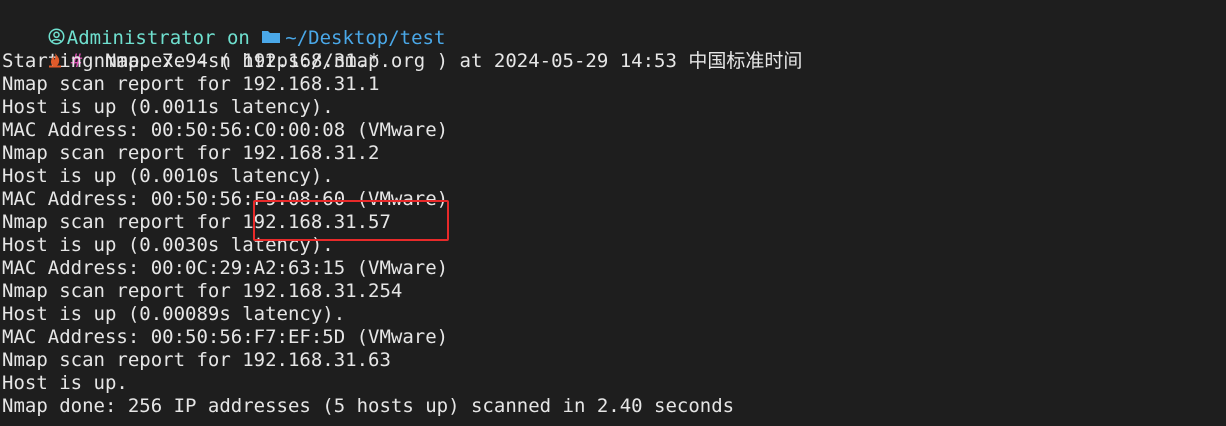  I want to click on prompt-path: ~/Desktop/test, so click(365, 38).